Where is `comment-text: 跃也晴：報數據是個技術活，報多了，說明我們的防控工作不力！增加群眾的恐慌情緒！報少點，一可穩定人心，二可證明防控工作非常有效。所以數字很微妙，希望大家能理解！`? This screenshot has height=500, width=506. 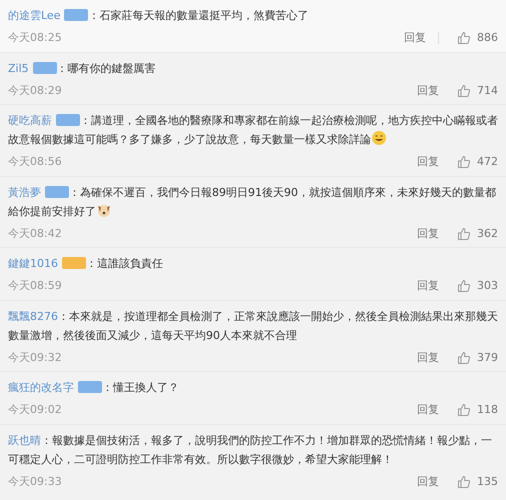 comment-text: 跃也晴：報數據是個技術活，報多了，說明我們的防控工作不力！增加群眾的恐慌情緒！報少點，一可穩定人心，二可證明防控工作非常有效。所以數字很微妙，希望大家能理解！ is located at coordinates (250, 450).